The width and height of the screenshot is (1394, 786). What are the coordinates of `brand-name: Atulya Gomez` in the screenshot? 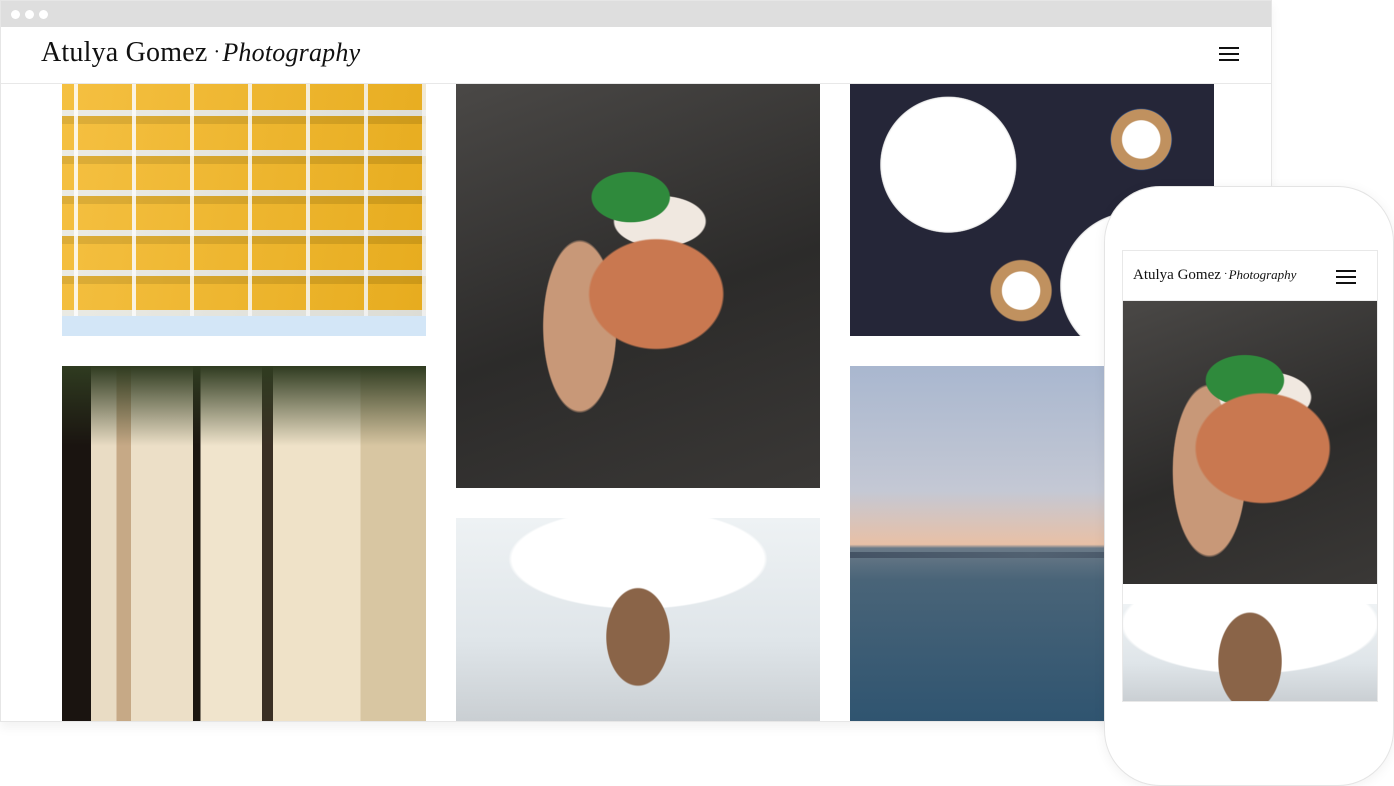 It's located at (124, 52).